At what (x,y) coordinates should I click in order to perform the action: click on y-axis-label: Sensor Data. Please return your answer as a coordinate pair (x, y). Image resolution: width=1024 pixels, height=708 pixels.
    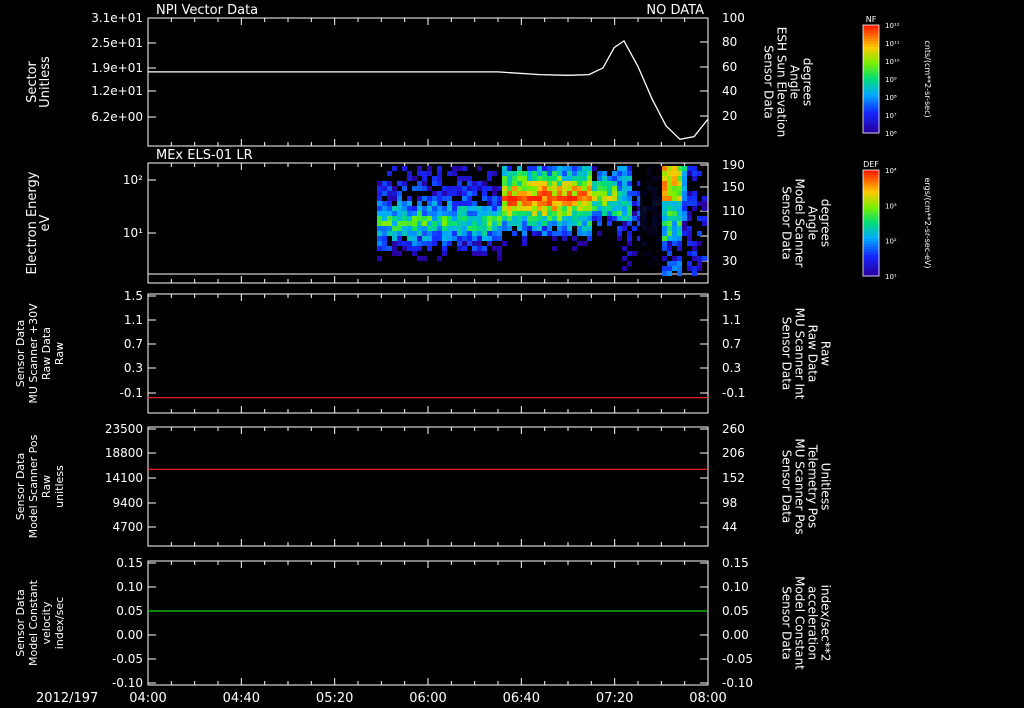
    Looking at the image, I should click on (20, 486).